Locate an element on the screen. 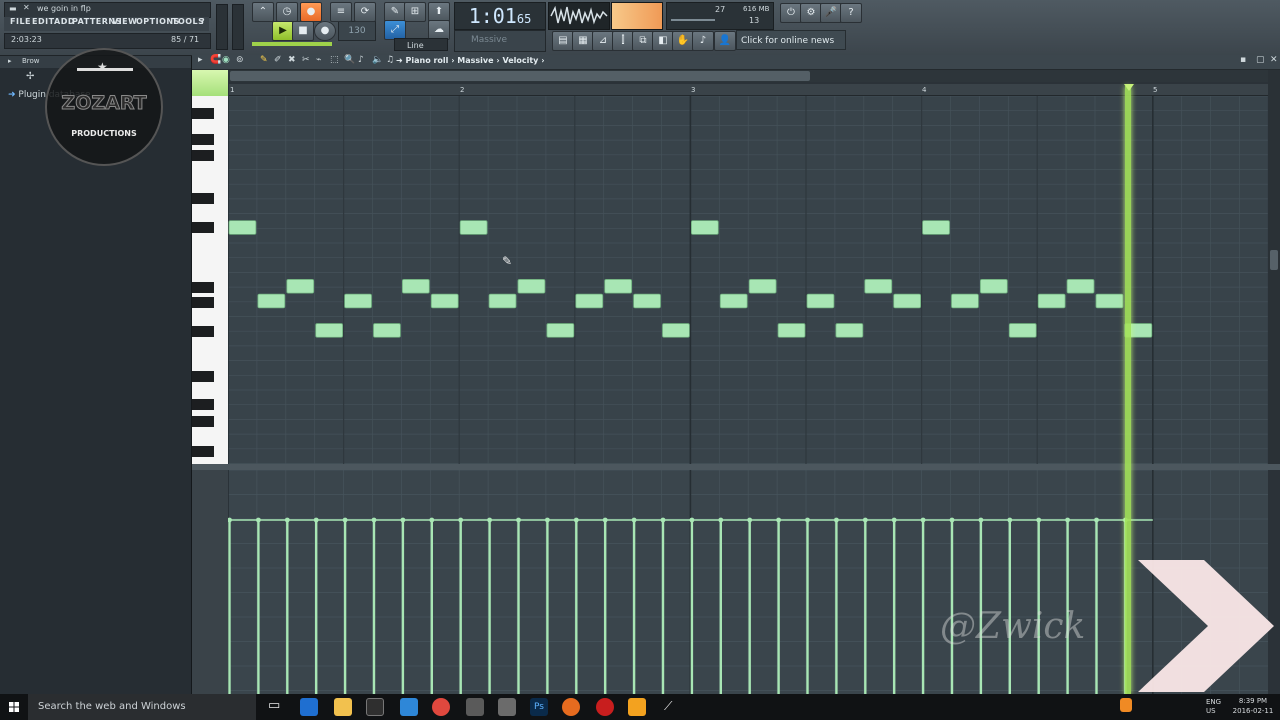  paint-tool-icon: ✐ is located at coordinates (278, 60).